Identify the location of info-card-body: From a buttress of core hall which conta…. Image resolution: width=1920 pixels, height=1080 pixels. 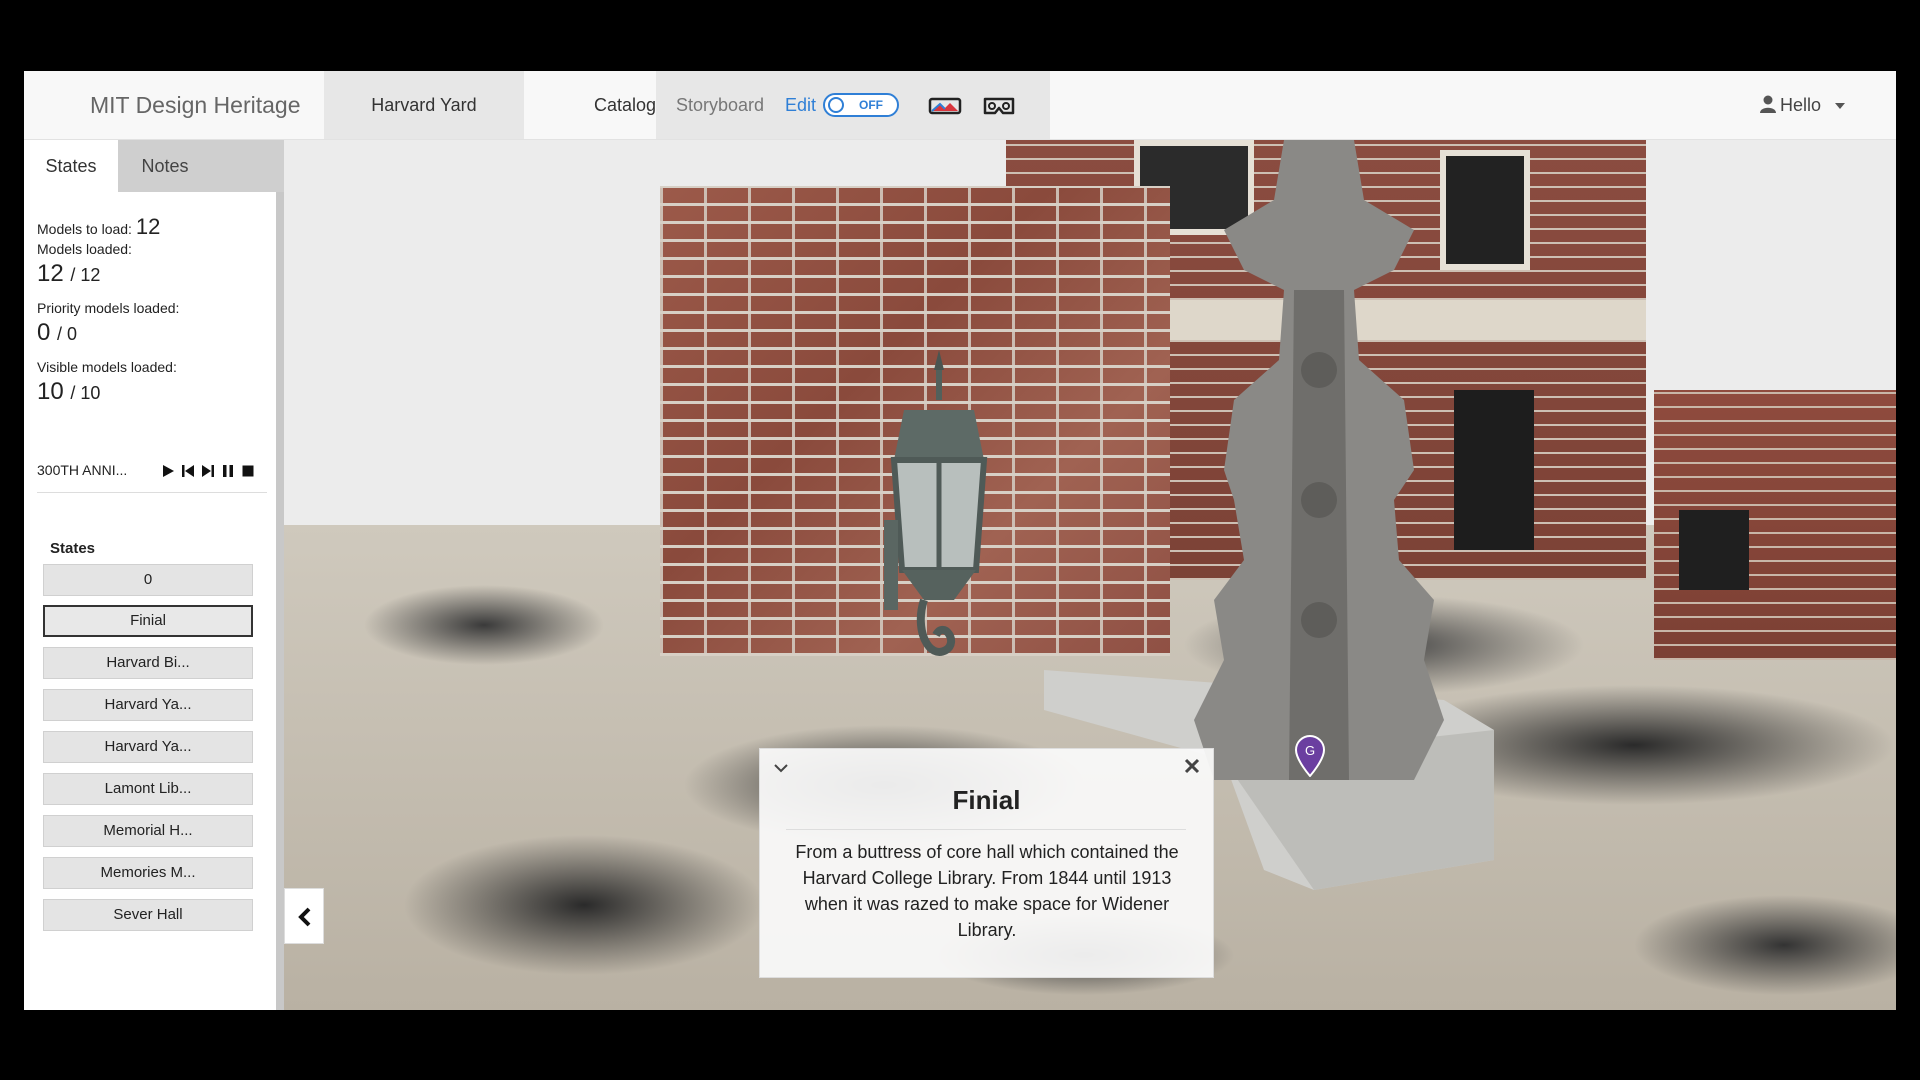
(987, 891).